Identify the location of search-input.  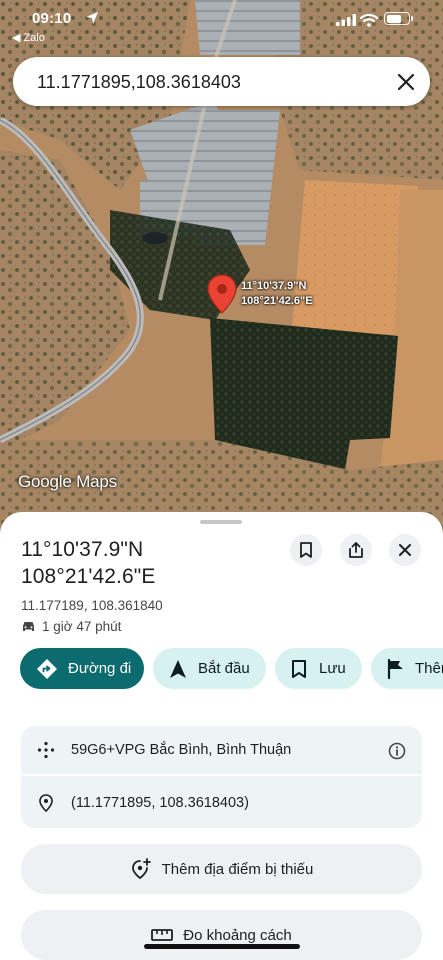
(202, 82).